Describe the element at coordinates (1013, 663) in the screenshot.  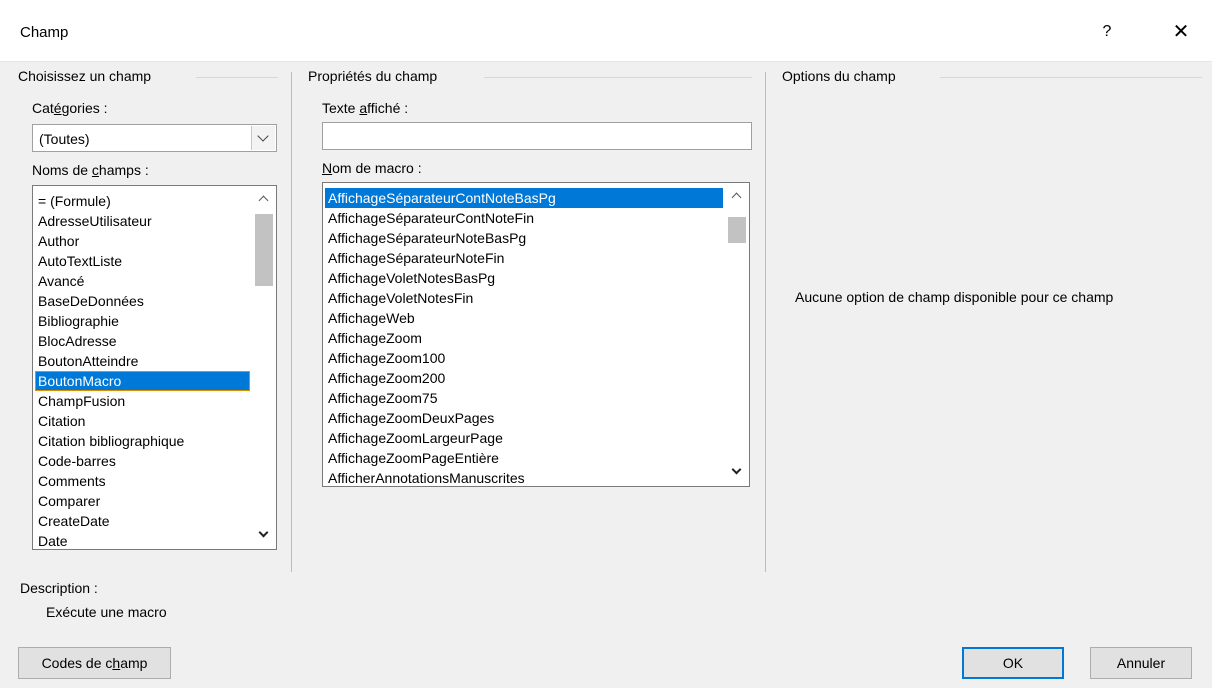
I see `ok-button: OK` at that location.